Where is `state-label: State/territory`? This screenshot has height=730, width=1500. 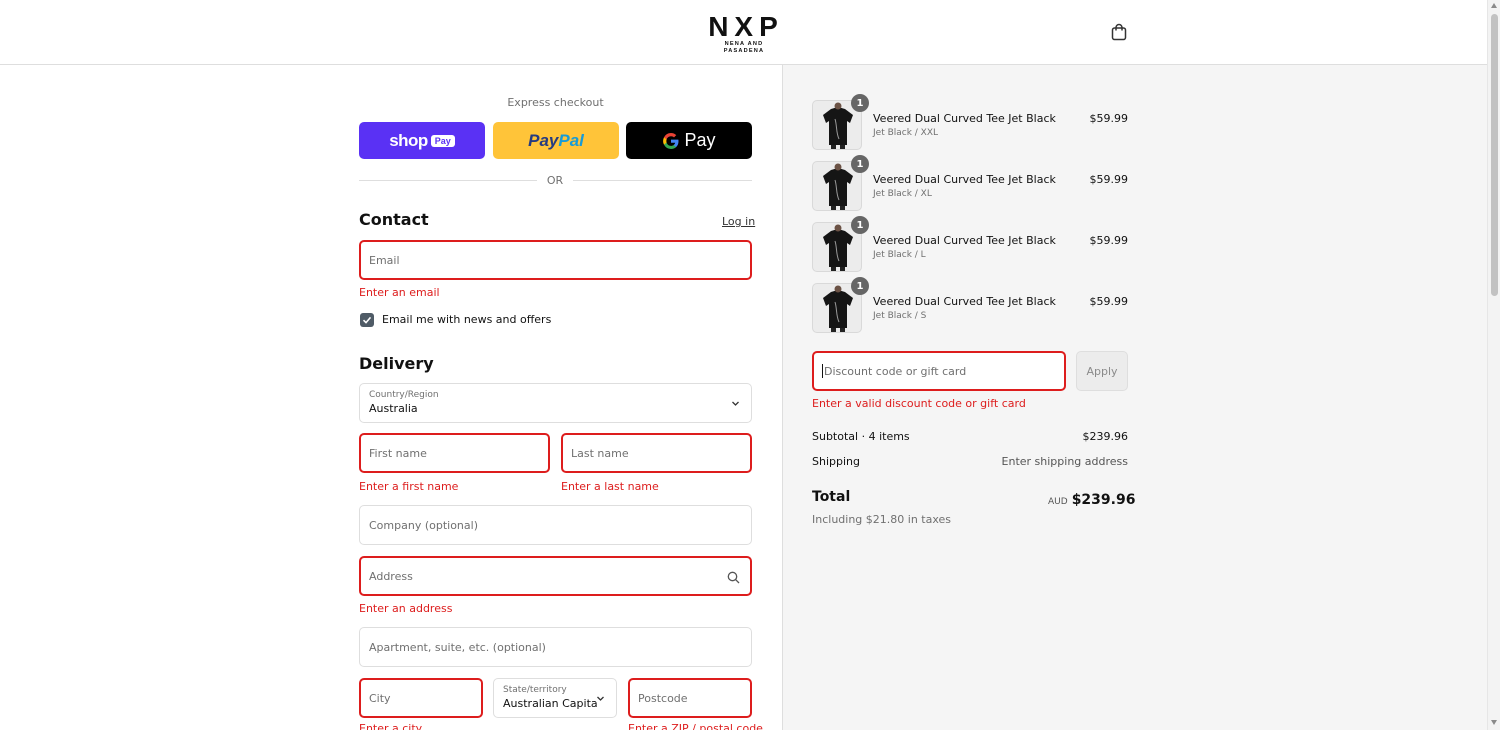
state-label: State/territory is located at coordinates (535, 690).